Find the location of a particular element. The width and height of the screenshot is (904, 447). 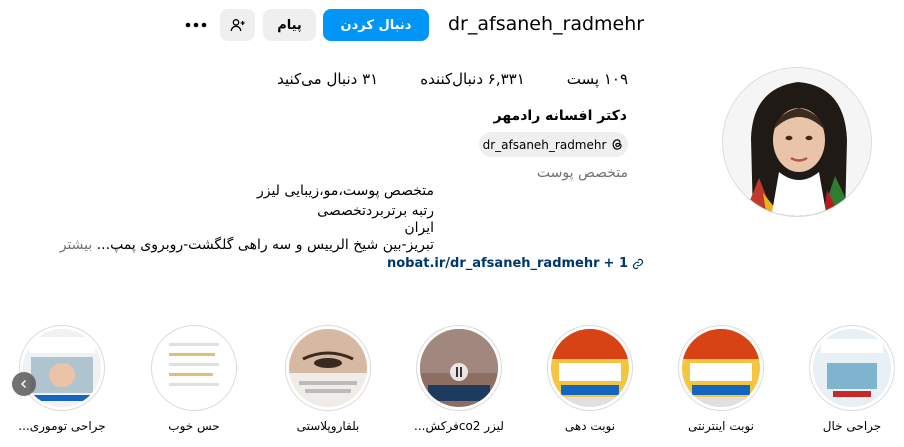

add-user-button is located at coordinates (237, 25).